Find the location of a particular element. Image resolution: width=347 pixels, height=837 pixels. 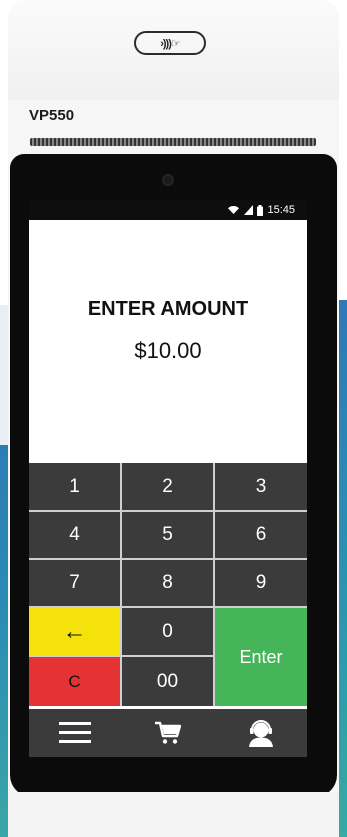

support-button is located at coordinates (261, 733).